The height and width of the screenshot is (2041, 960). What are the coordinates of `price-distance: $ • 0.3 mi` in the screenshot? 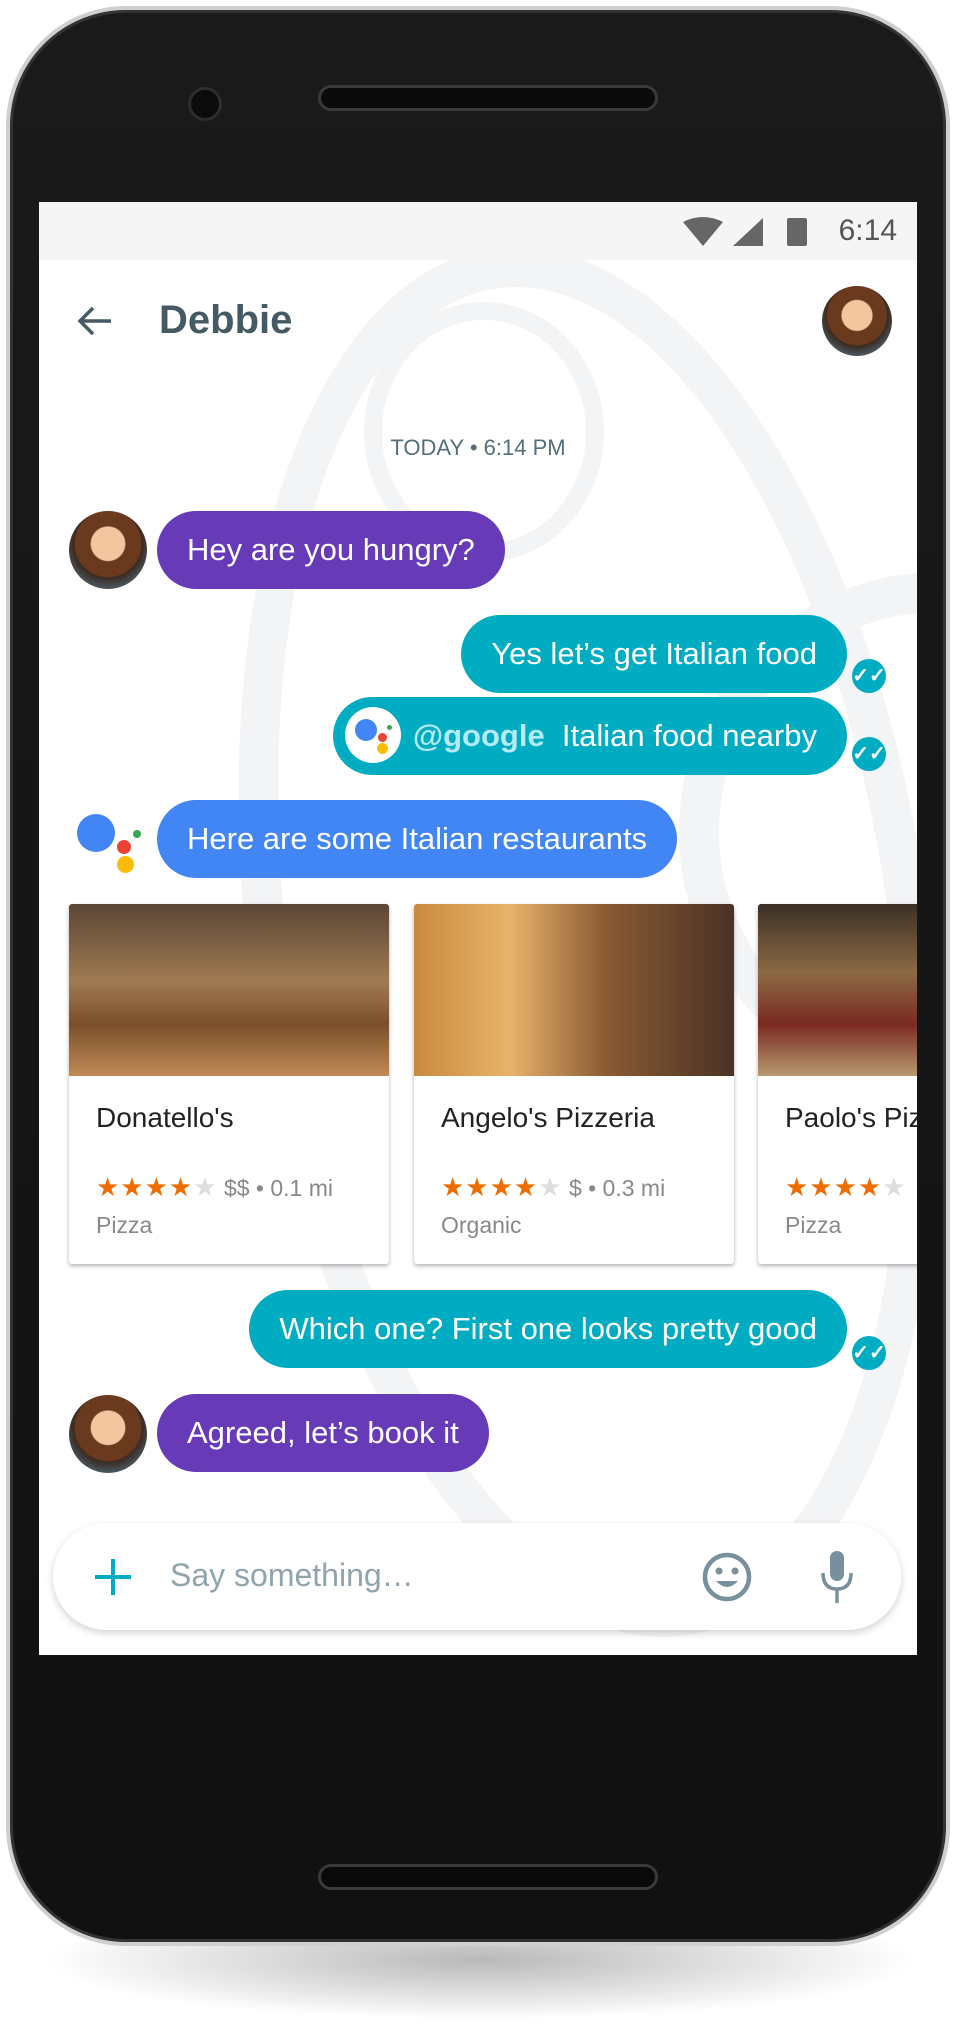 It's located at (617, 1188).